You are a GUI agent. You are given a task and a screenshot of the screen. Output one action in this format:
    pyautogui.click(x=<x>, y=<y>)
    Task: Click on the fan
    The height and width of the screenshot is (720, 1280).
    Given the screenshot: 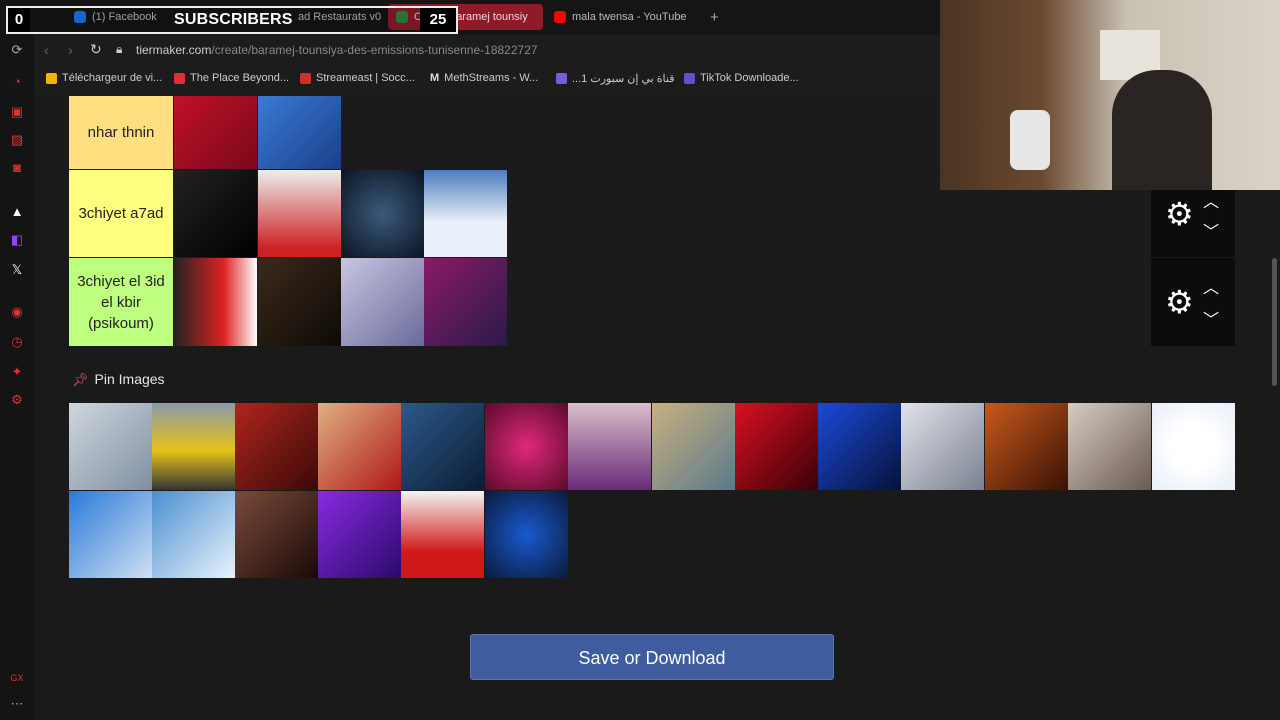 What is the action you would take?
    pyautogui.click(x=1030, y=140)
    